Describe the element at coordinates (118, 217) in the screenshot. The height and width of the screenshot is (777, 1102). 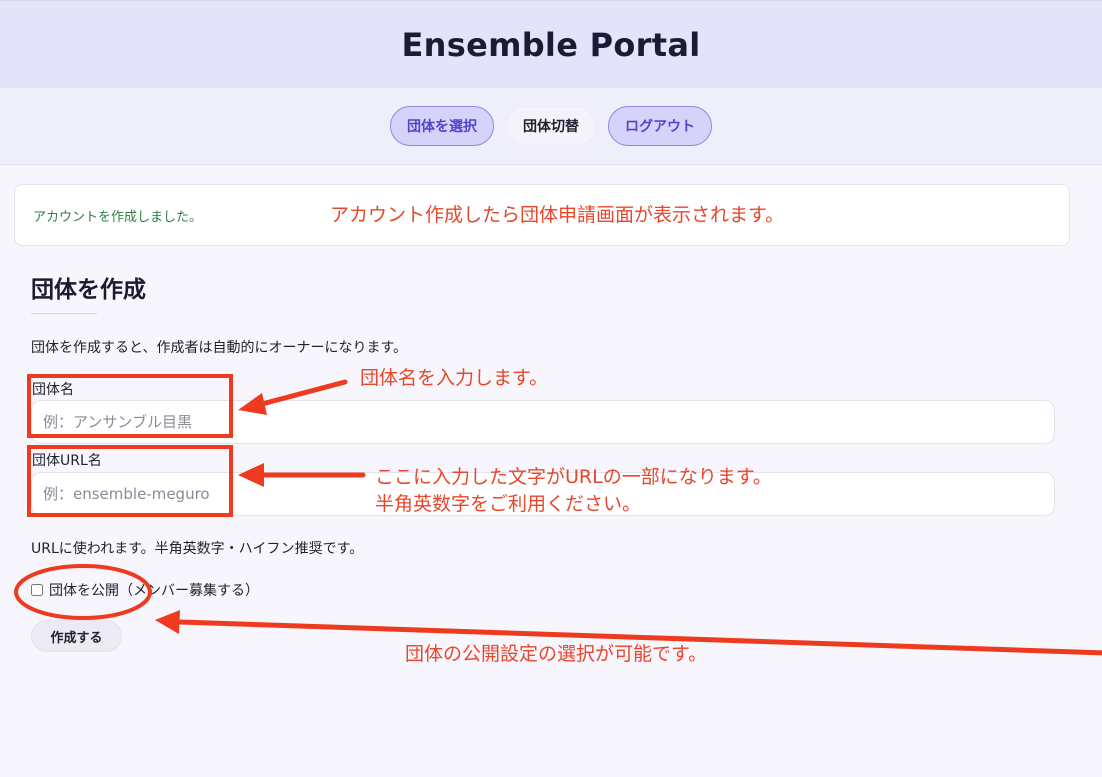
I see `notice-message: アカウントを作成しました。` at that location.